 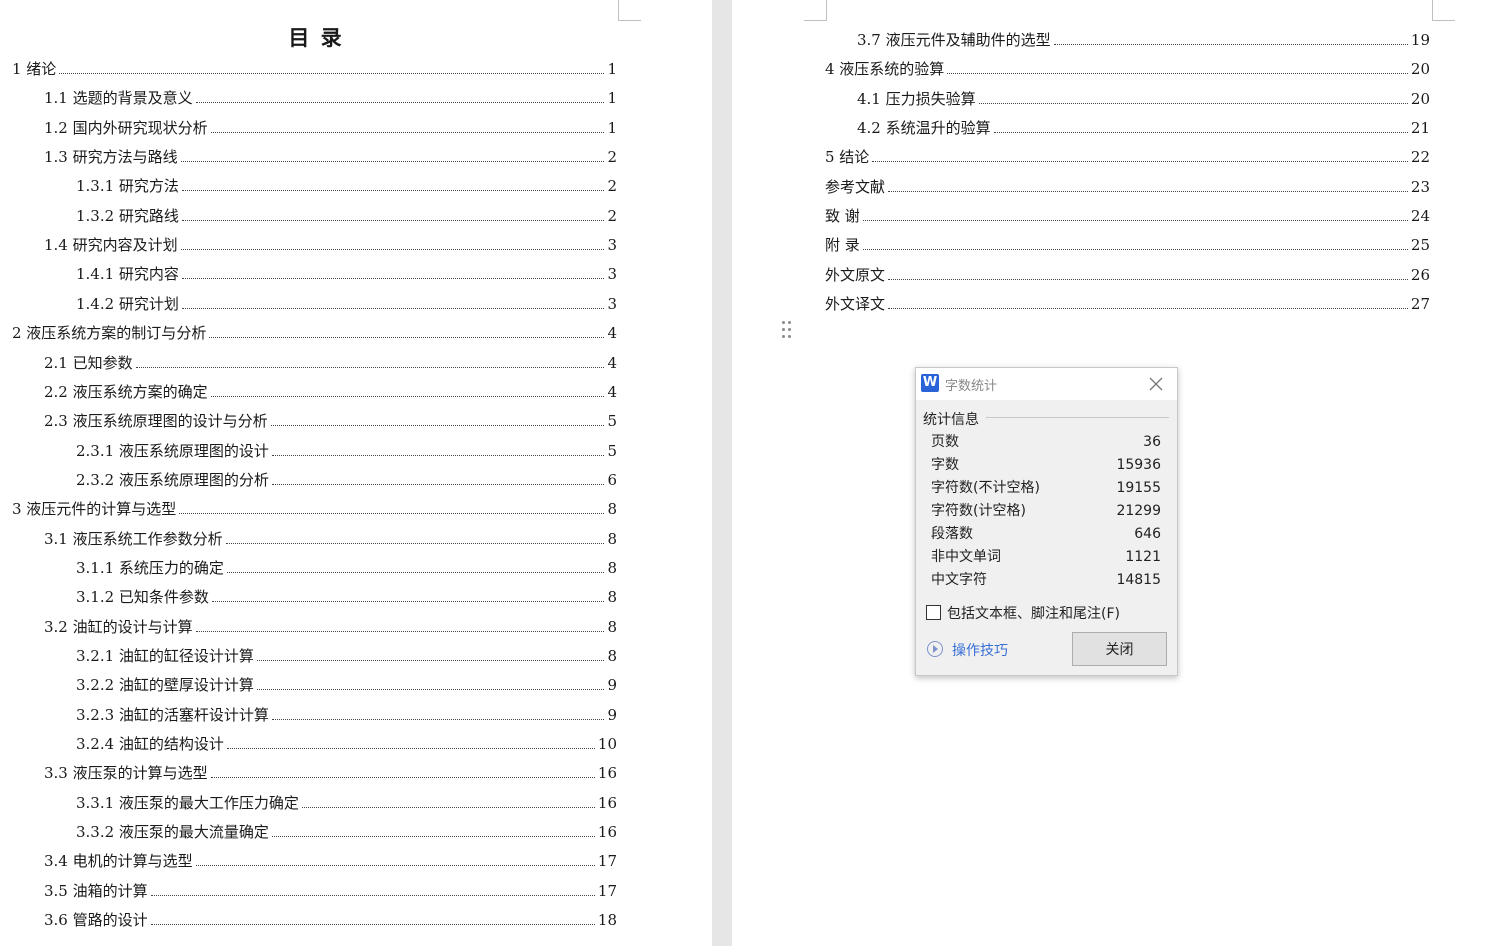 I want to click on toc-entry: 3 液压元件的计算与选型 8, so click(x=314, y=507).